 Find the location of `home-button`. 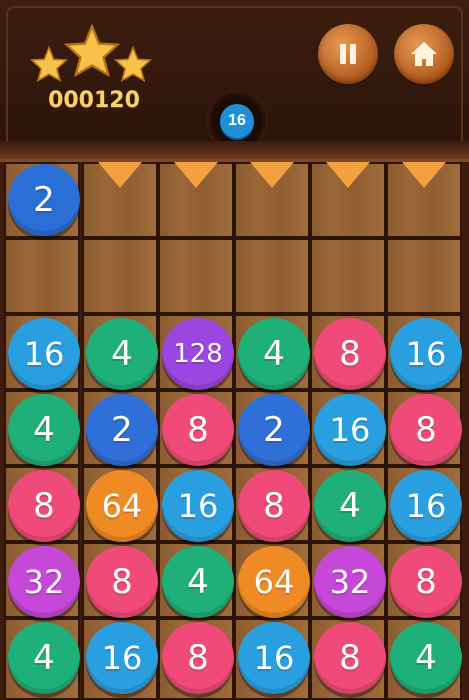

home-button is located at coordinates (424, 54).